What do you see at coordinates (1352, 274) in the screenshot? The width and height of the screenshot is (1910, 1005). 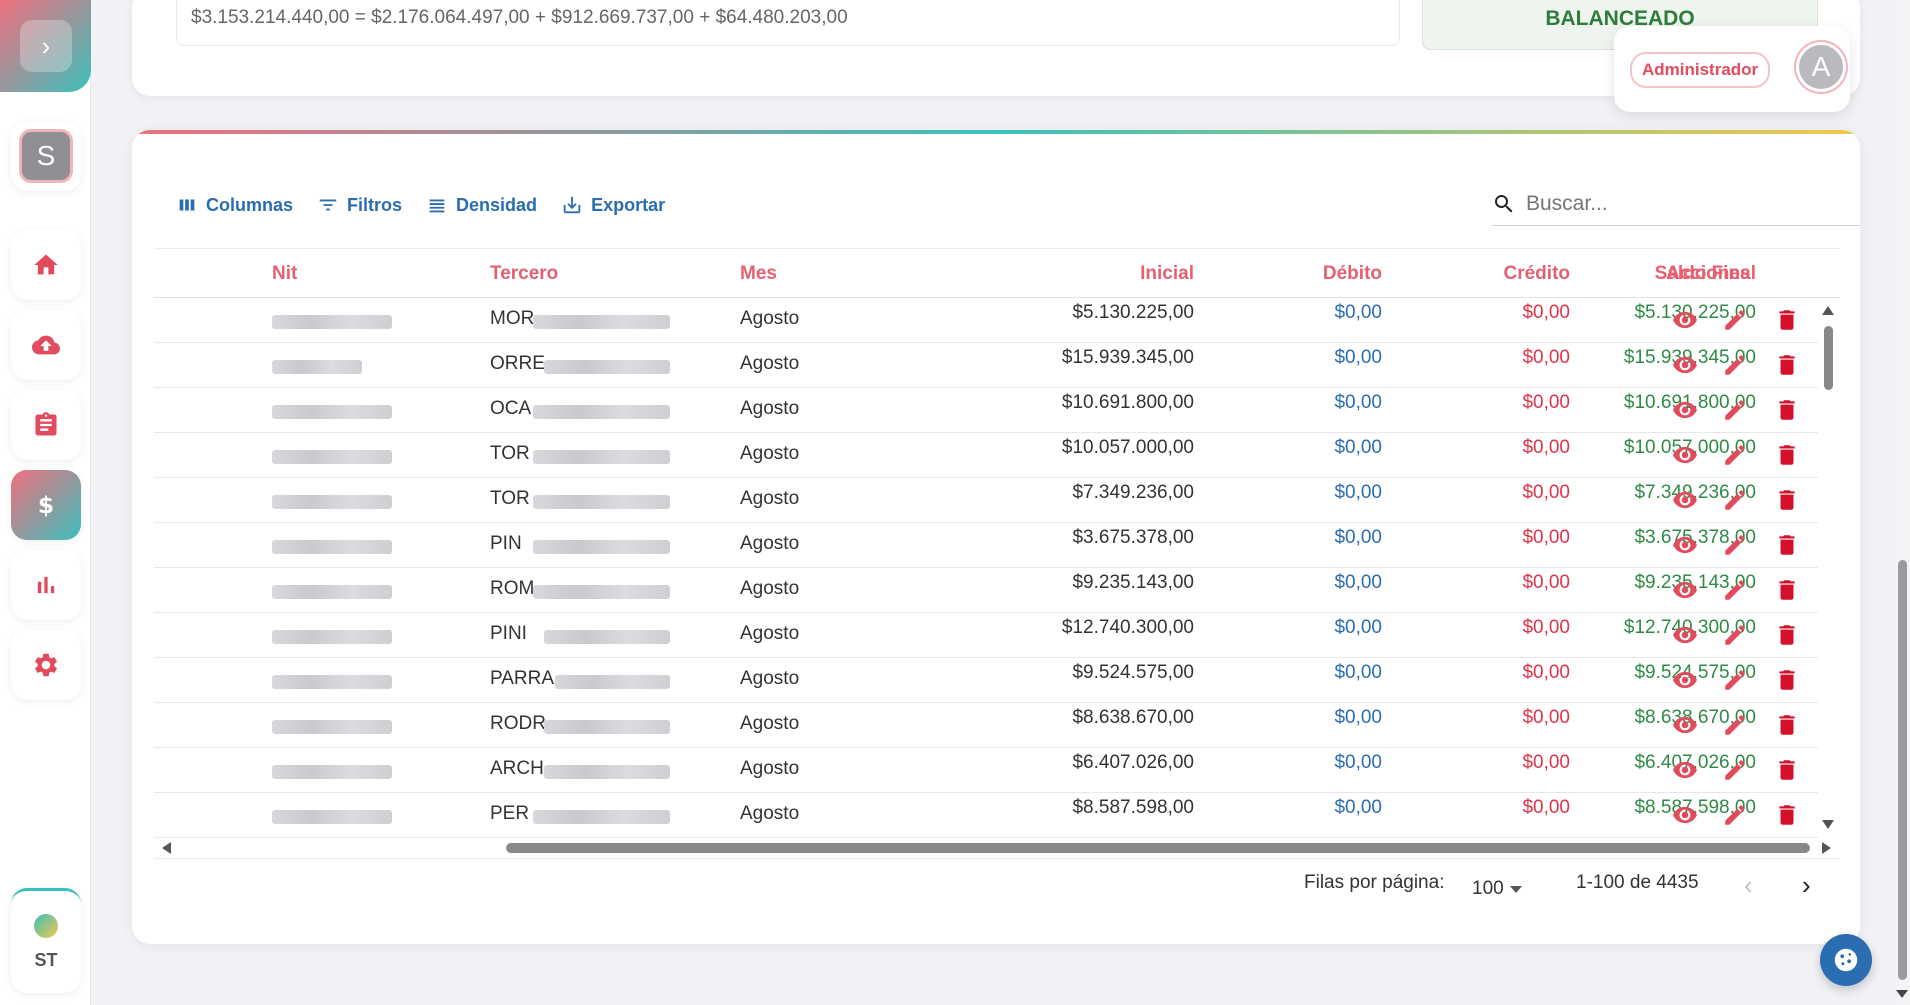 I see `column-header-debito: Débito` at bounding box center [1352, 274].